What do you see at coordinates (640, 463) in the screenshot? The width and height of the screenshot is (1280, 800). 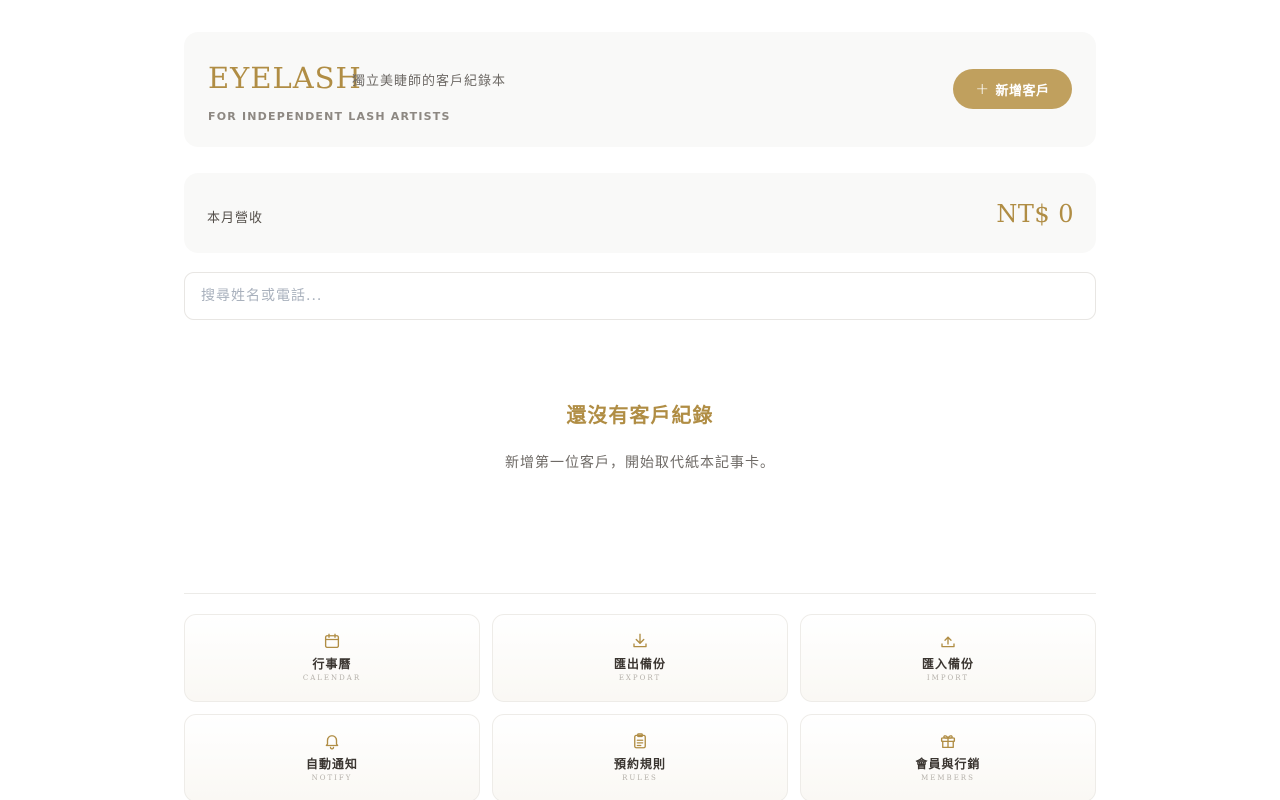 I see `empty-state-description: 新增第一位客戶，開始取代紙本記事卡。` at bounding box center [640, 463].